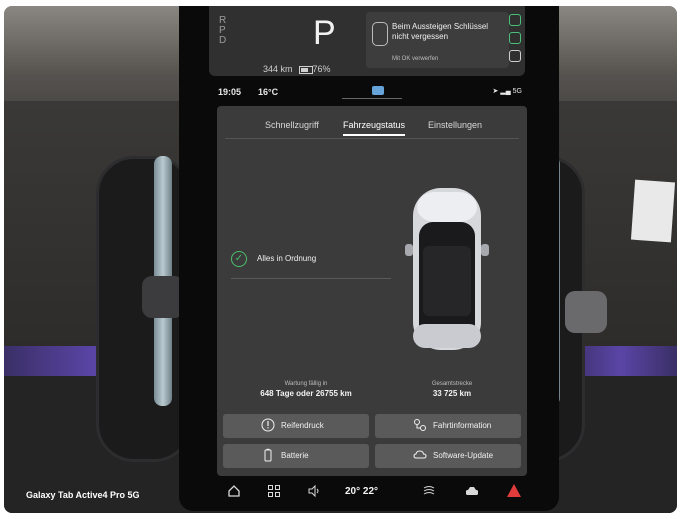 This screenshot has height=519, width=681. What do you see at coordinates (472, 491) in the screenshot?
I see `car-icon` at bounding box center [472, 491].